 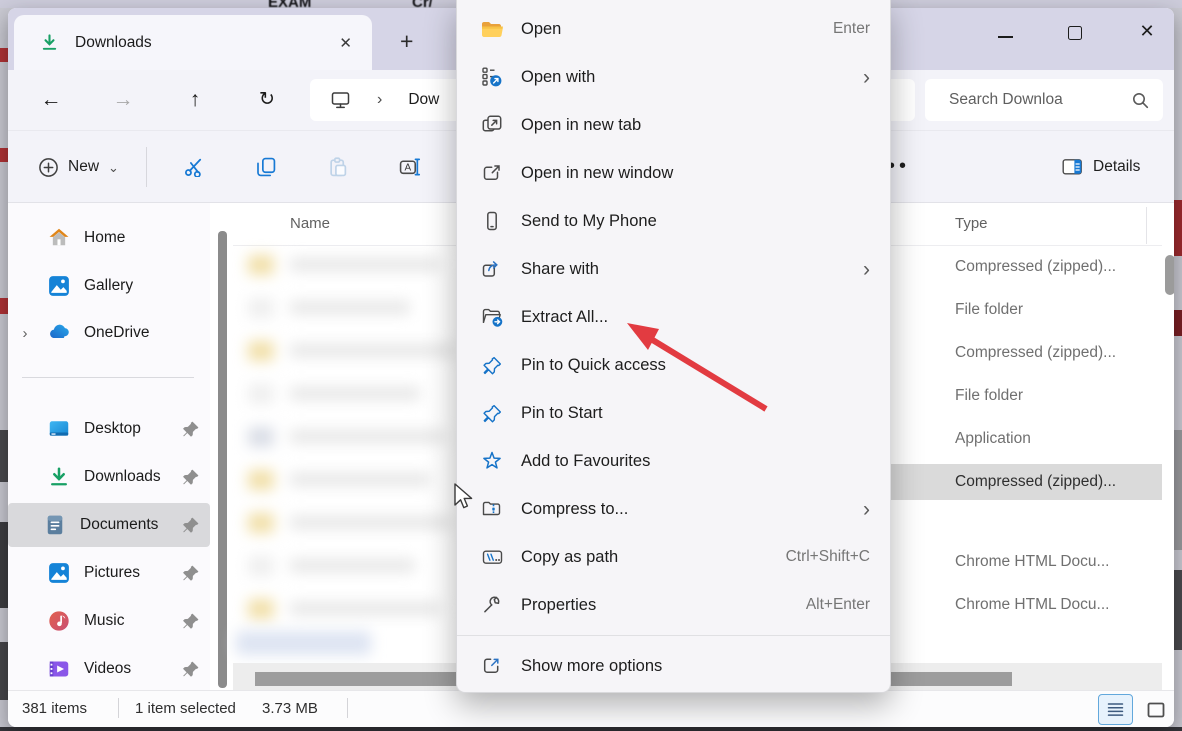 I want to click on menu-item-properties: Properties Alt+Enter, so click(x=673, y=605).